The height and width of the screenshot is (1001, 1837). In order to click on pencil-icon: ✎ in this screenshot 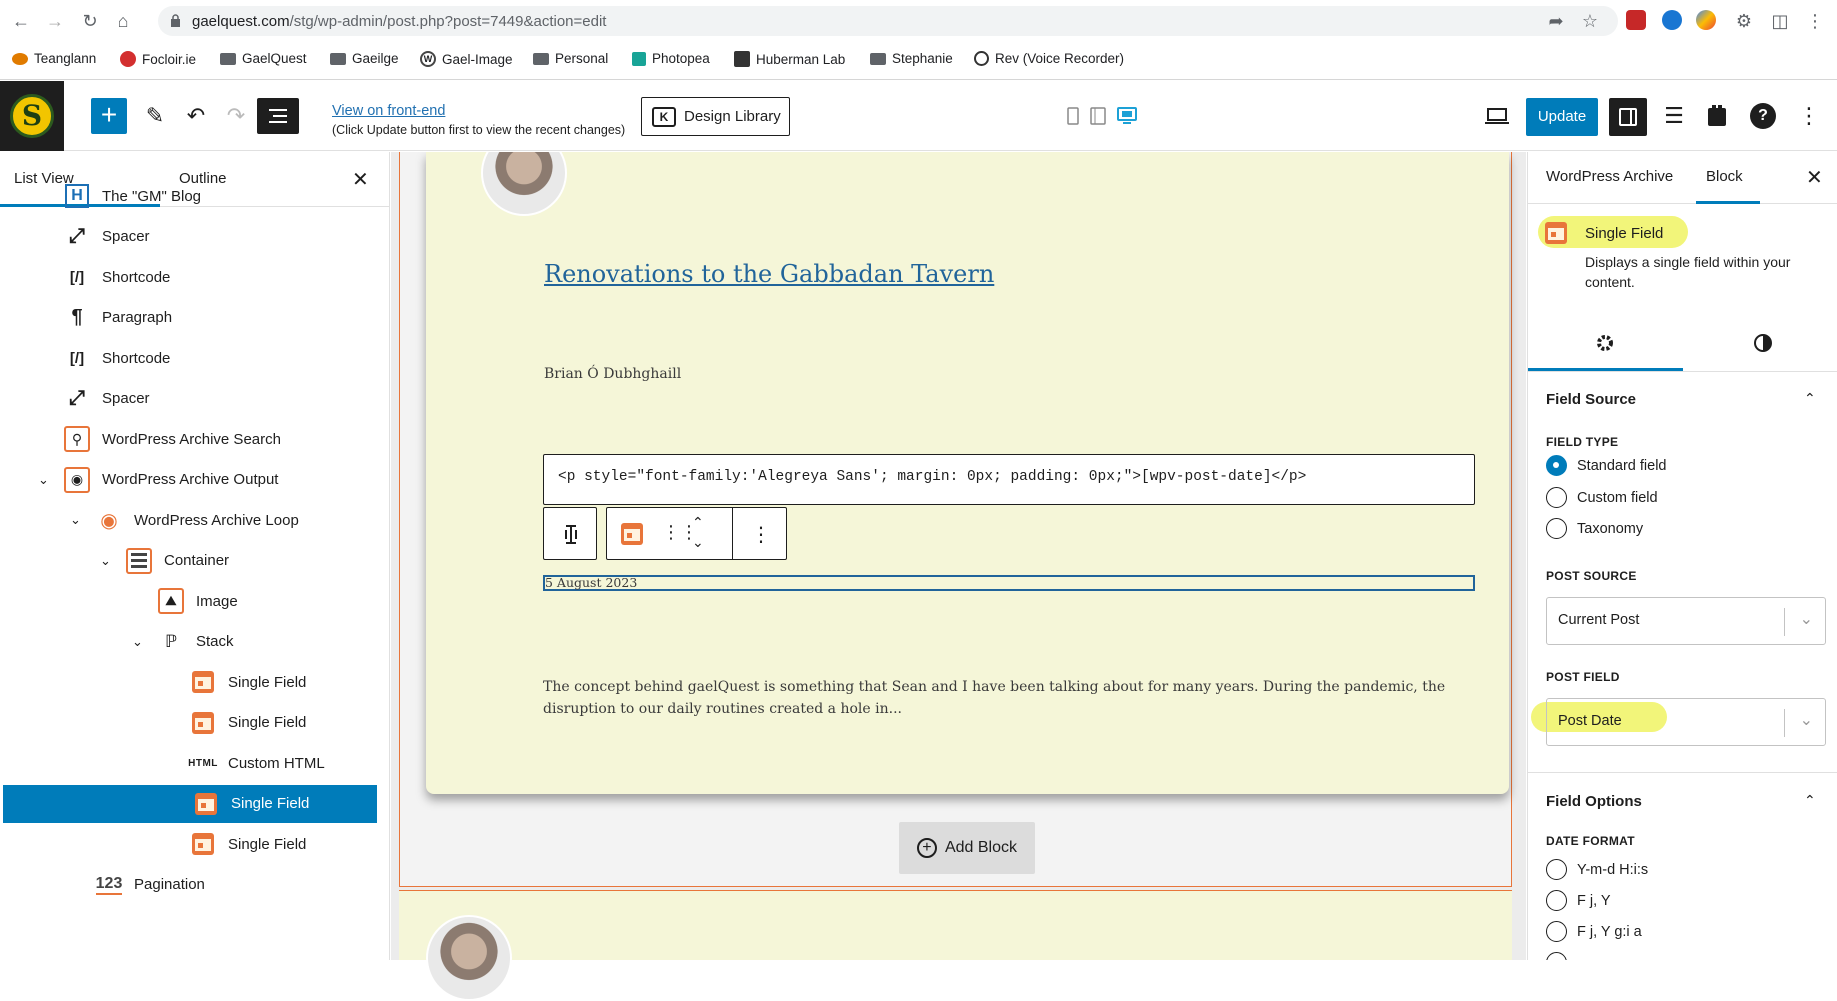, I will do `click(155, 116)`.